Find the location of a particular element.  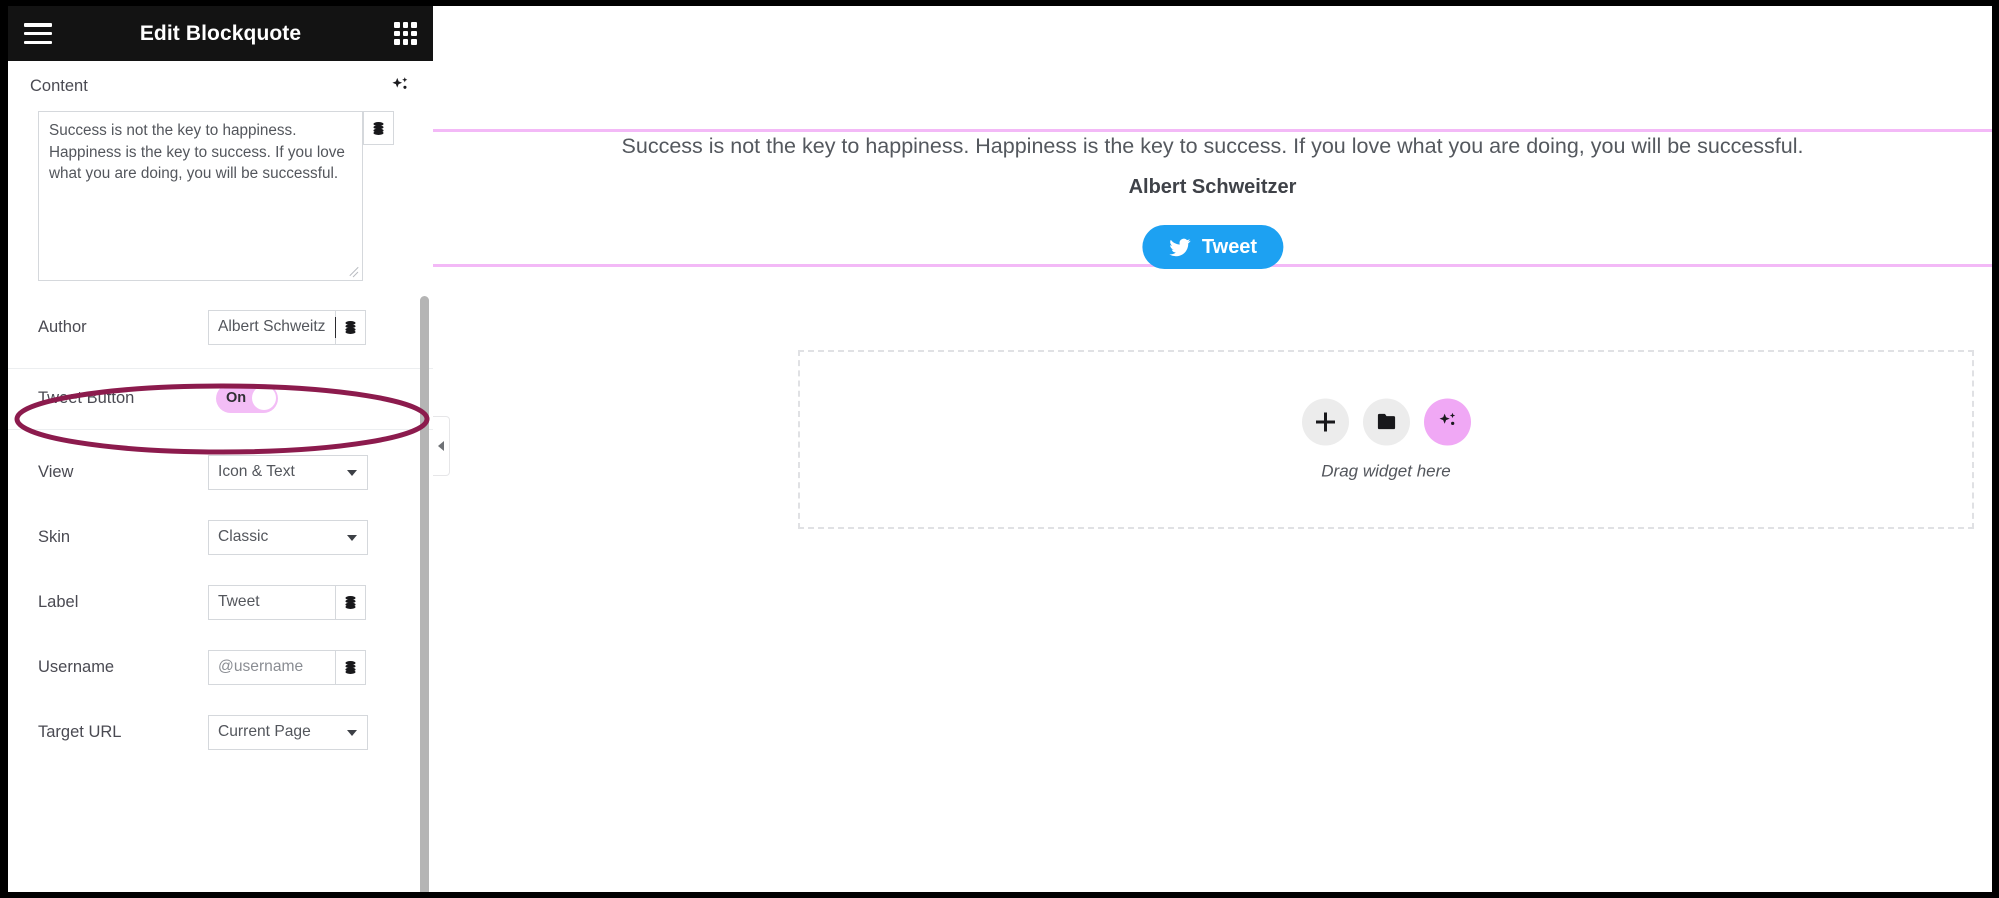

username-field-row: Username is located at coordinates (220, 667).